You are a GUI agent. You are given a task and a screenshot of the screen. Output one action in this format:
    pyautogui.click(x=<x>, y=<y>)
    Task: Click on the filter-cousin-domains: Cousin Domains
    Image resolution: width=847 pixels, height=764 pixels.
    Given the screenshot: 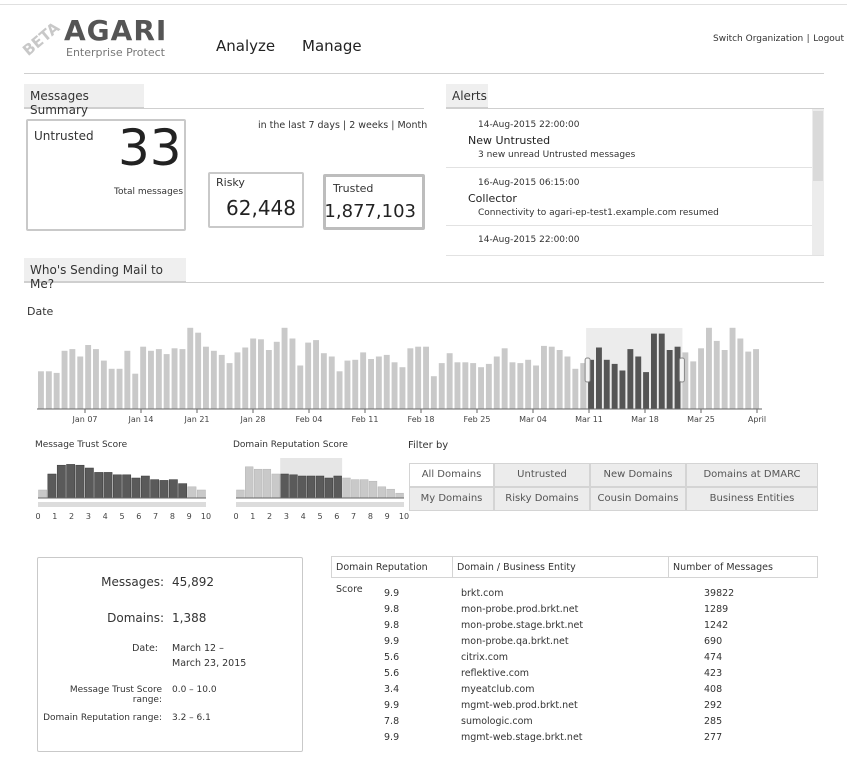 What is the action you would take?
    pyautogui.click(x=638, y=499)
    